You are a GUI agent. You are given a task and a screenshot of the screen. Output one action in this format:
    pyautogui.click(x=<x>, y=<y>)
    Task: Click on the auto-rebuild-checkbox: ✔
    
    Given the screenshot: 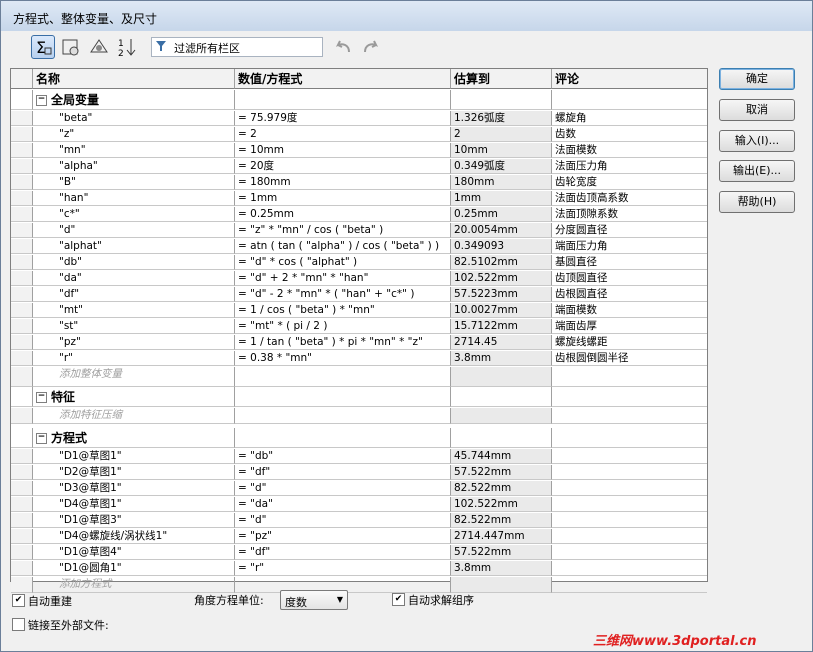 What is the action you would take?
    pyautogui.click(x=18, y=600)
    